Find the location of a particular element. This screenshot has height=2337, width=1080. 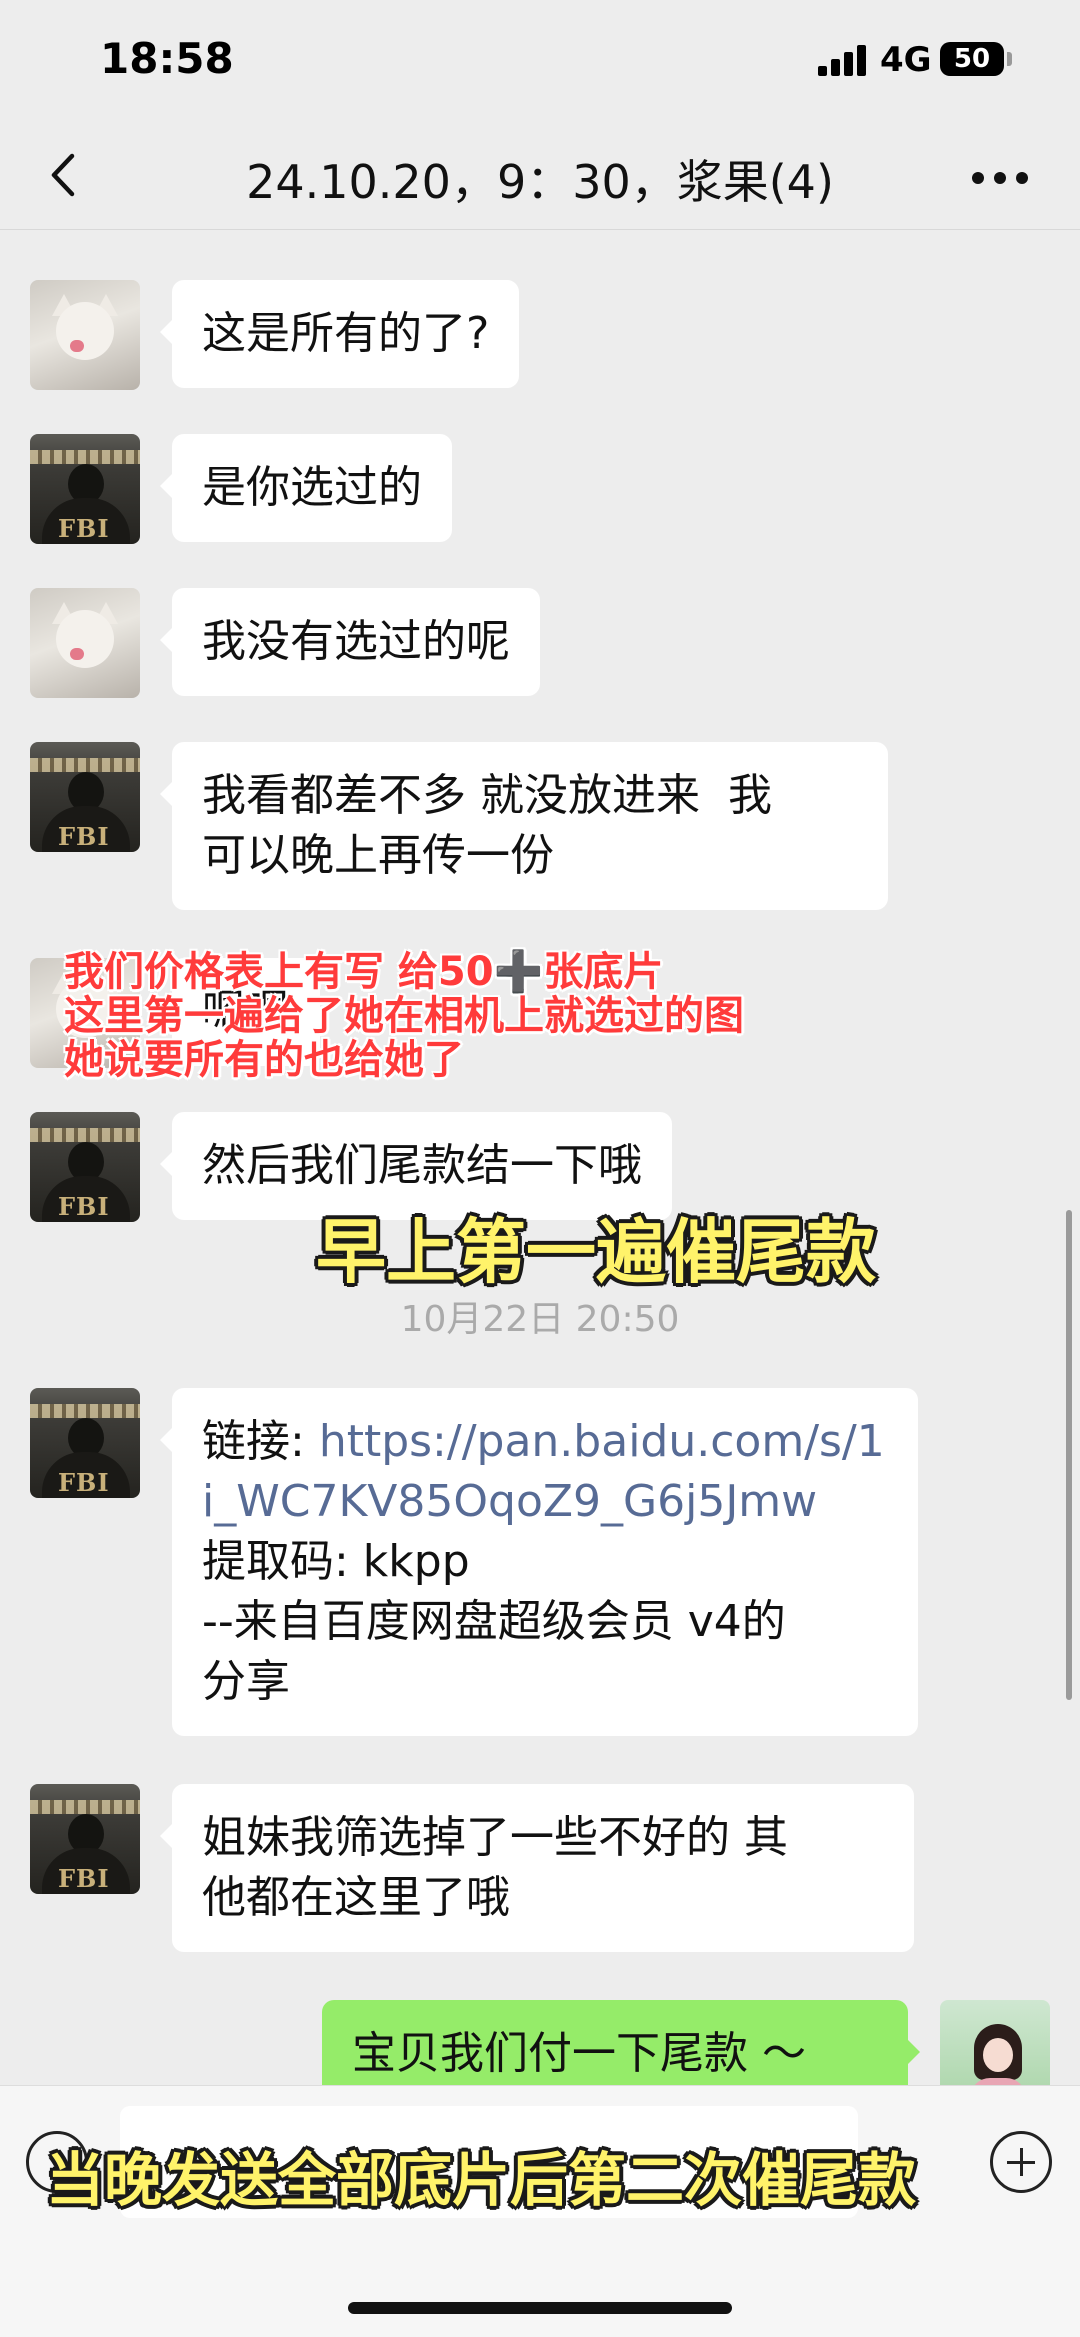

more-icon is located at coordinates (1002, 178).